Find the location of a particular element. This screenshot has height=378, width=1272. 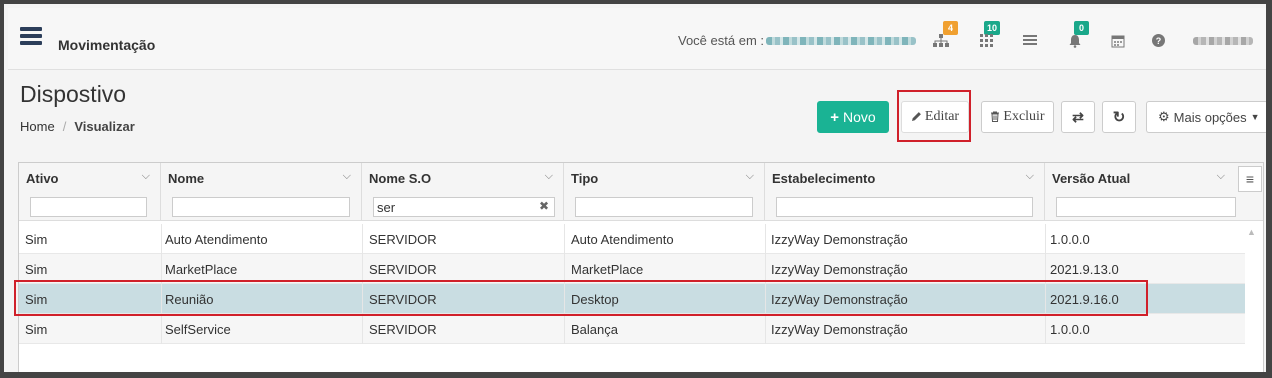

app-title: Movimentação is located at coordinates (107, 45).